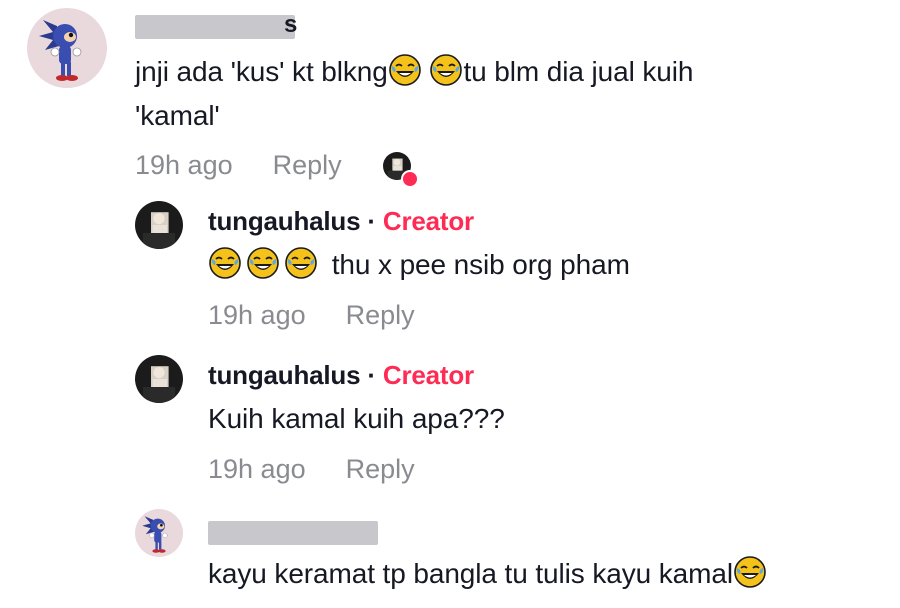  Describe the element at coordinates (177, 115) in the screenshot. I see `comment-text-line2: 'kamal'` at that location.